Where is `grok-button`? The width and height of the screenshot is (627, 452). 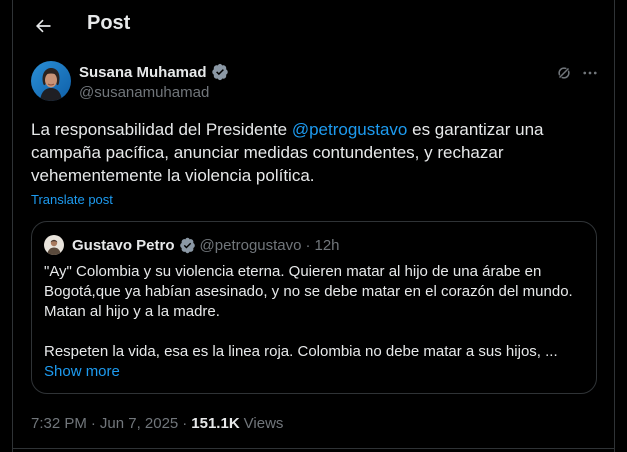
grok-button is located at coordinates (564, 73).